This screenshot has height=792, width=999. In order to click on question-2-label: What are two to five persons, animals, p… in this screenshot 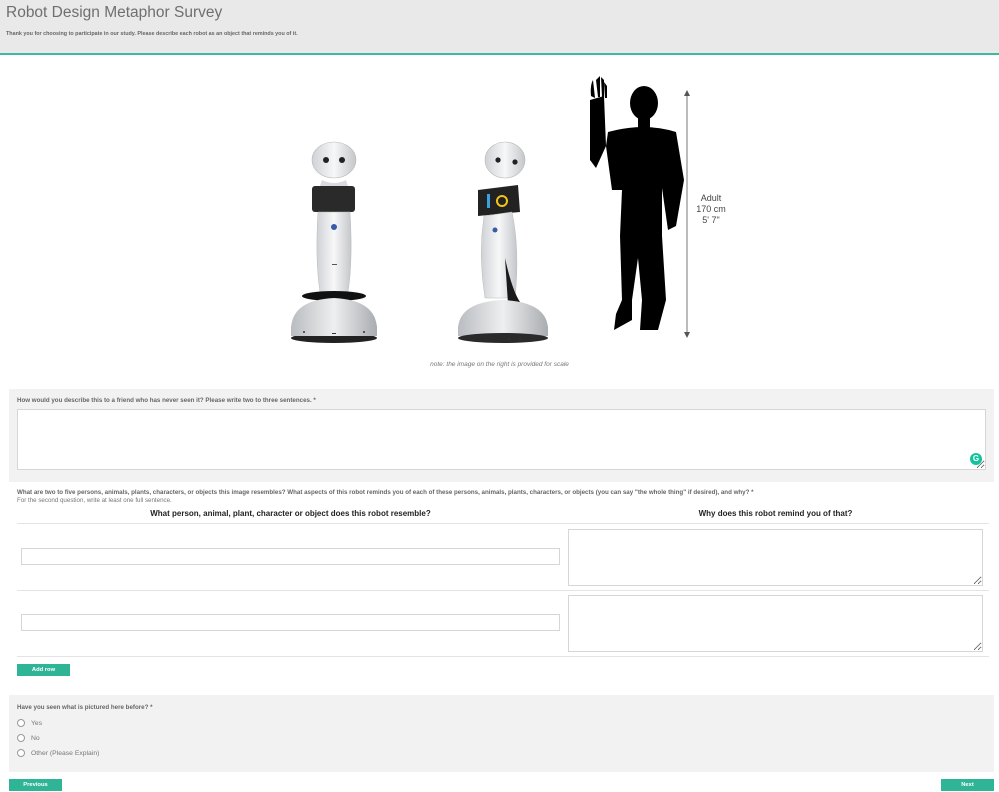, I will do `click(385, 492)`.